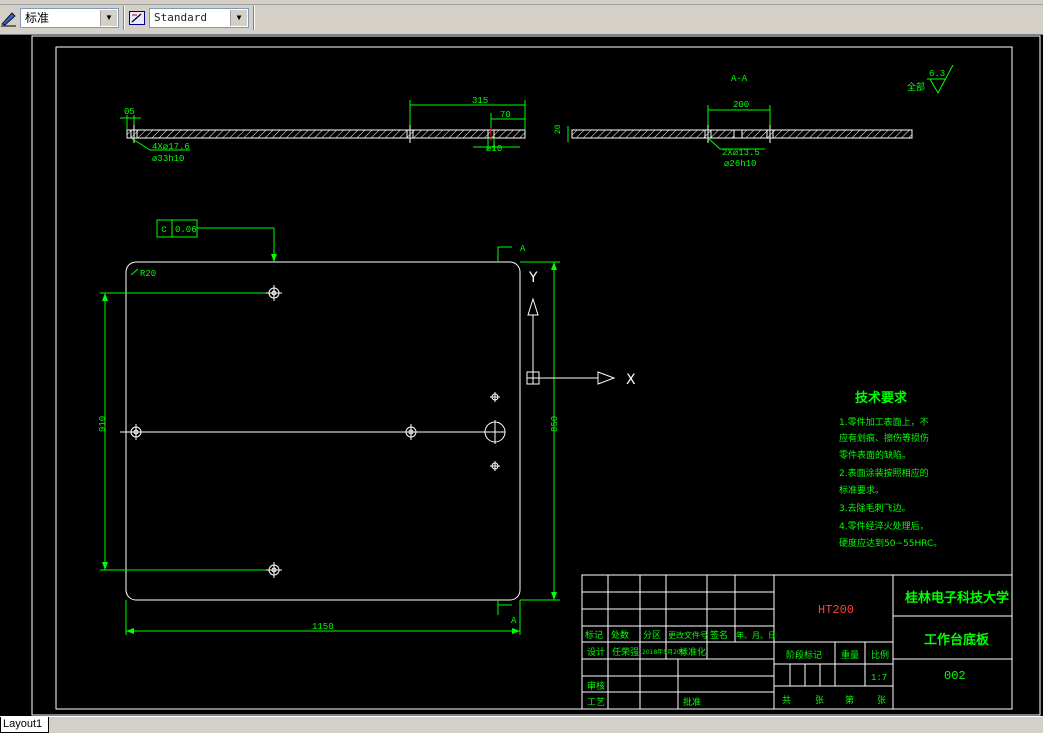 The image size is (1043, 733). What do you see at coordinates (930, 79) in the screenshot?
I see `surface-finish-symbol: 全部 6.3` at bounding box center [930, 79].